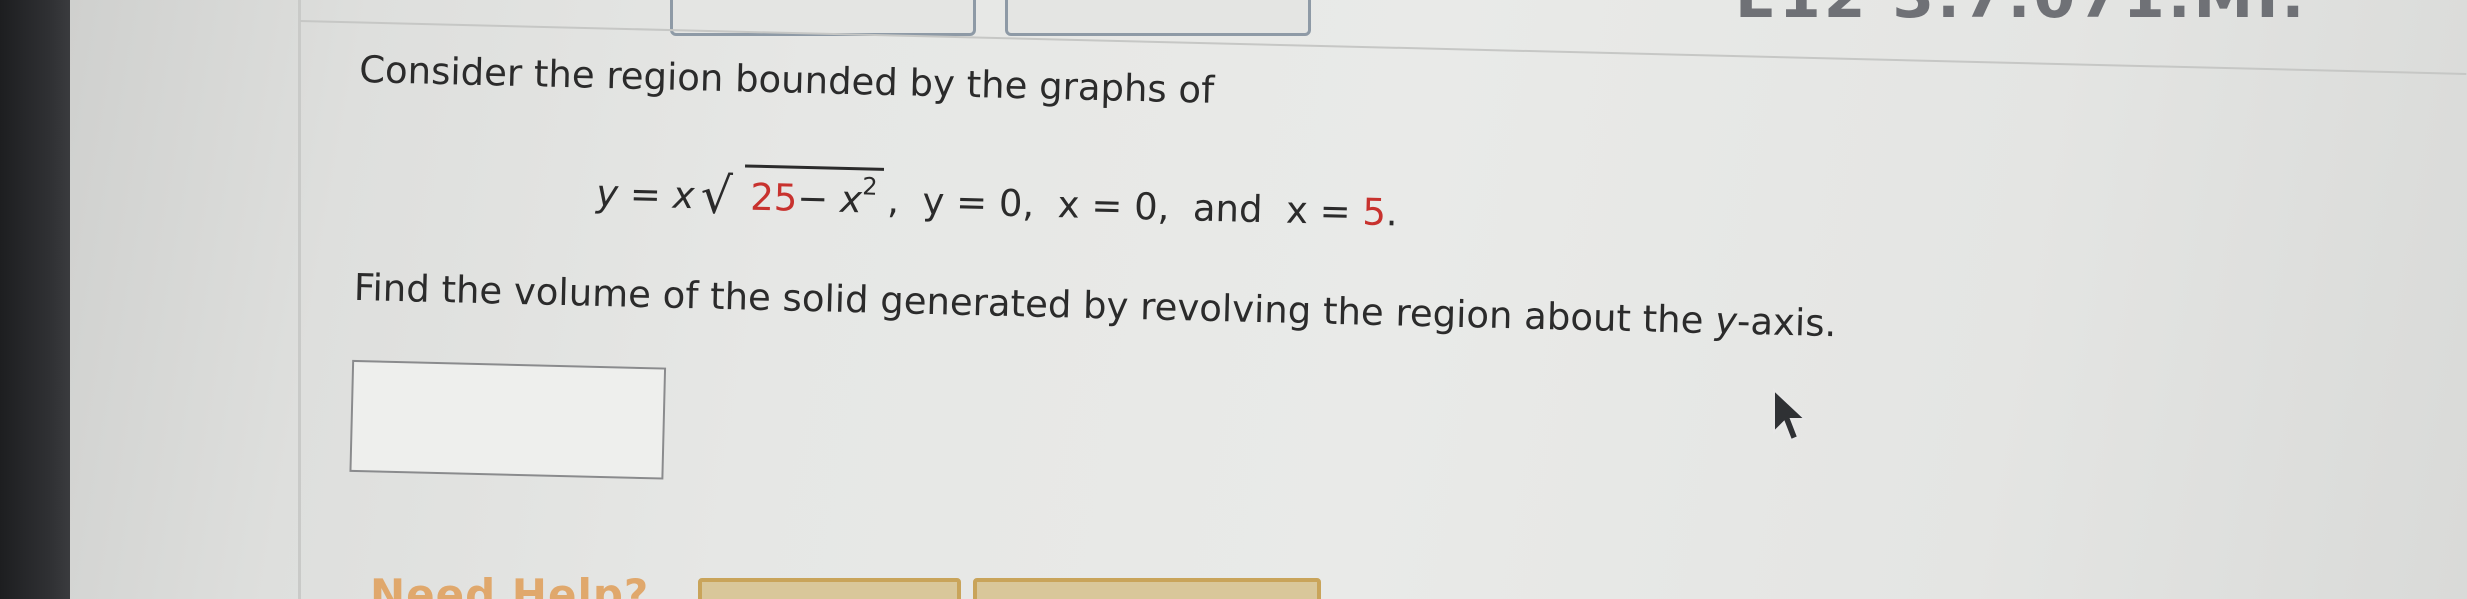 Image resolution: width=2467 pixels, height=599 pixels. I want to click on mouse-cursor-icon, so click(1790, 415).